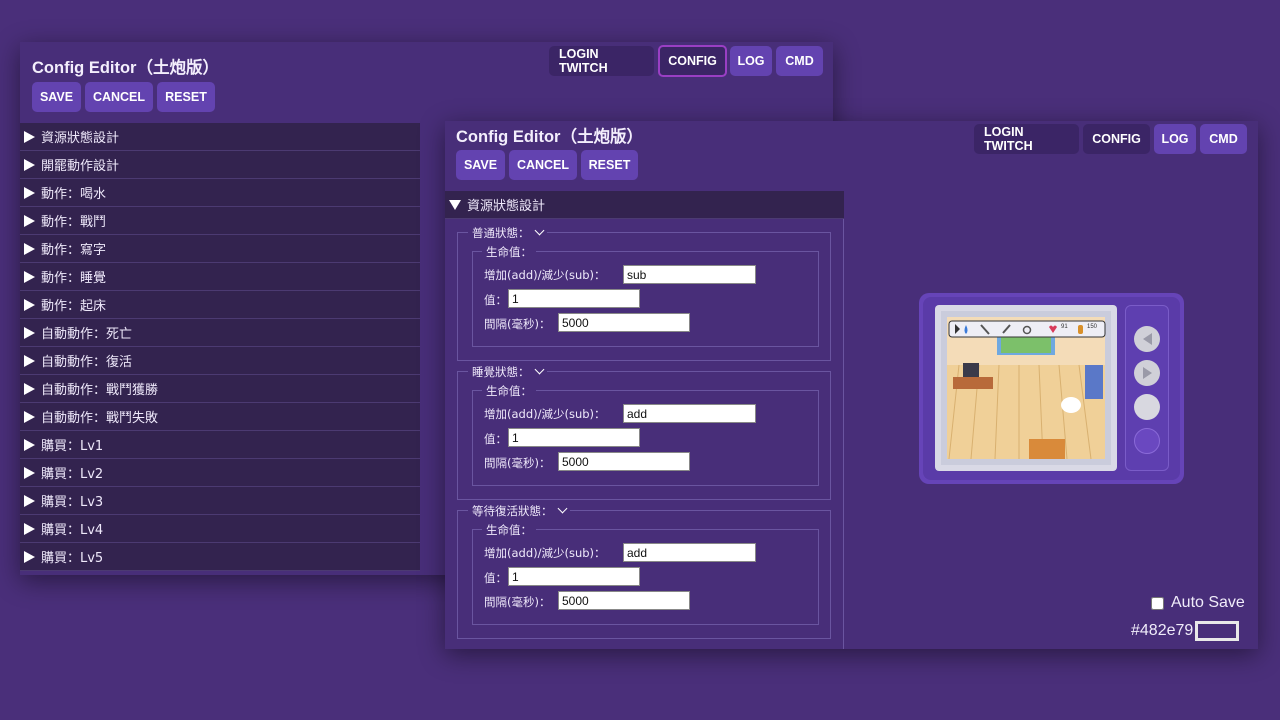 The image size is (1280, 720). I want to click on section-header: 動作：起床, so click(220, 305).